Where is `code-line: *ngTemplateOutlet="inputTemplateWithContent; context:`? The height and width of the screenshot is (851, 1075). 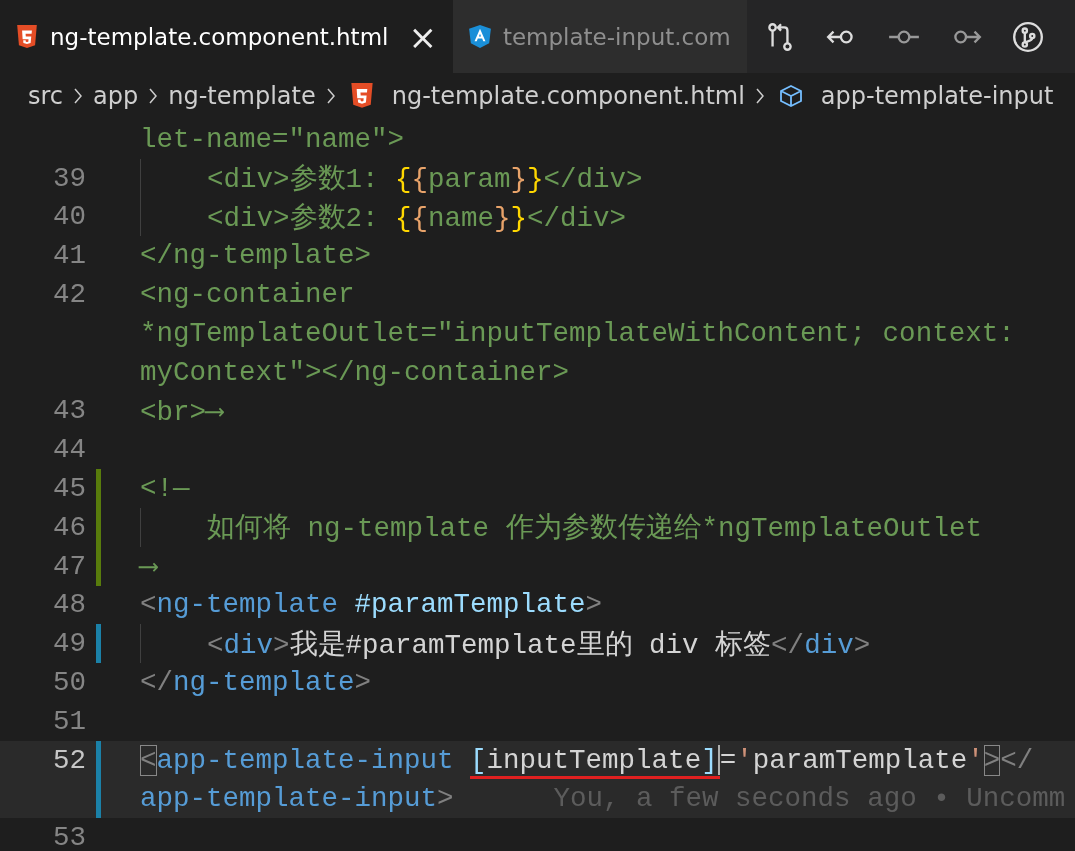
code-line: *ngTemplateOutlet="inputTemplateWithContent; context: is located at coordinates (577, 333).